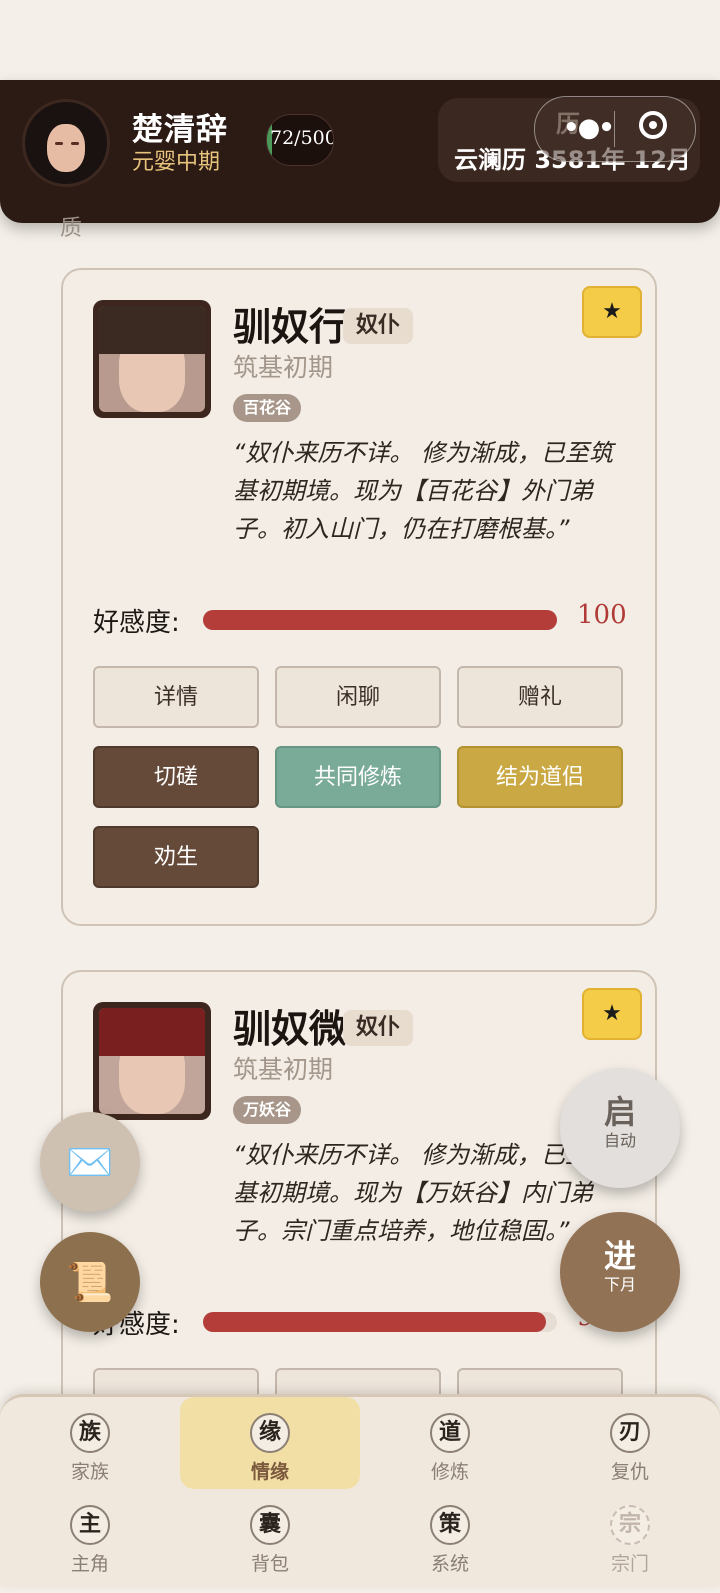 This screenshot has height=1593, width=720. What do you see at coordinates (90, 1548) in the screenshot?
I see `nav-protagonist: 主主角` at bounding box center [90, 1548].